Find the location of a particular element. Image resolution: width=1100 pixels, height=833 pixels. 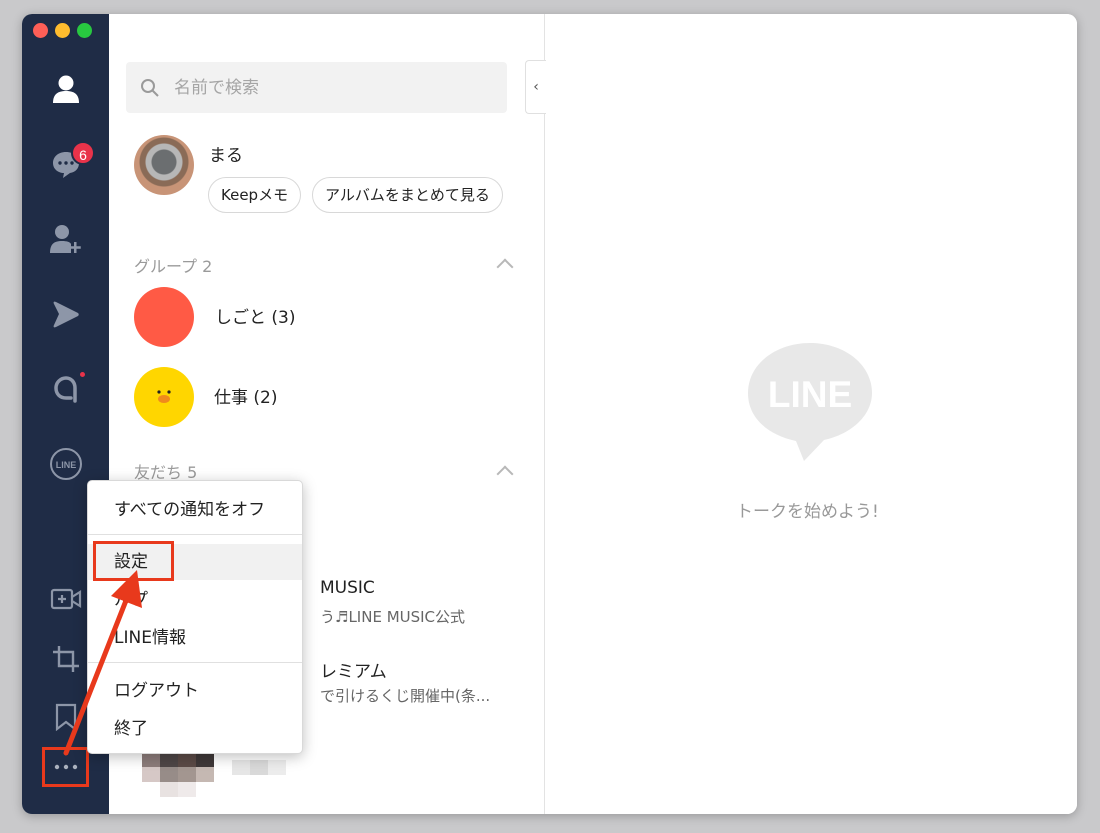

sally-icon is located at coordinates (164, 396).